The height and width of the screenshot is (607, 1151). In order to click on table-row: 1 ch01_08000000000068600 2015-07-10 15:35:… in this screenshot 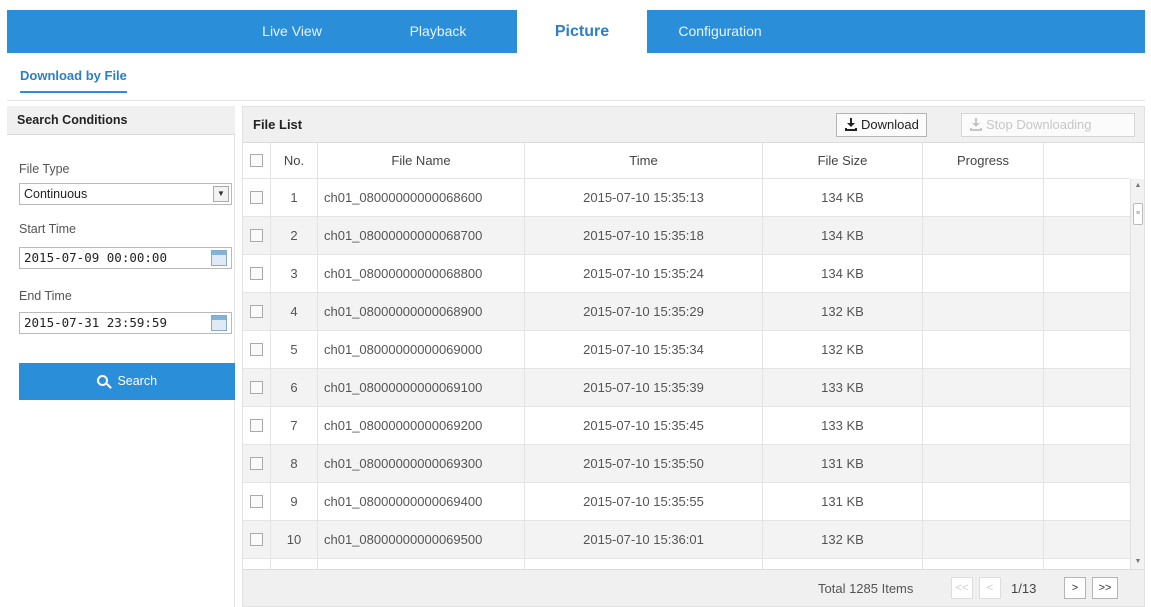, I will do `click(686, 198)`.